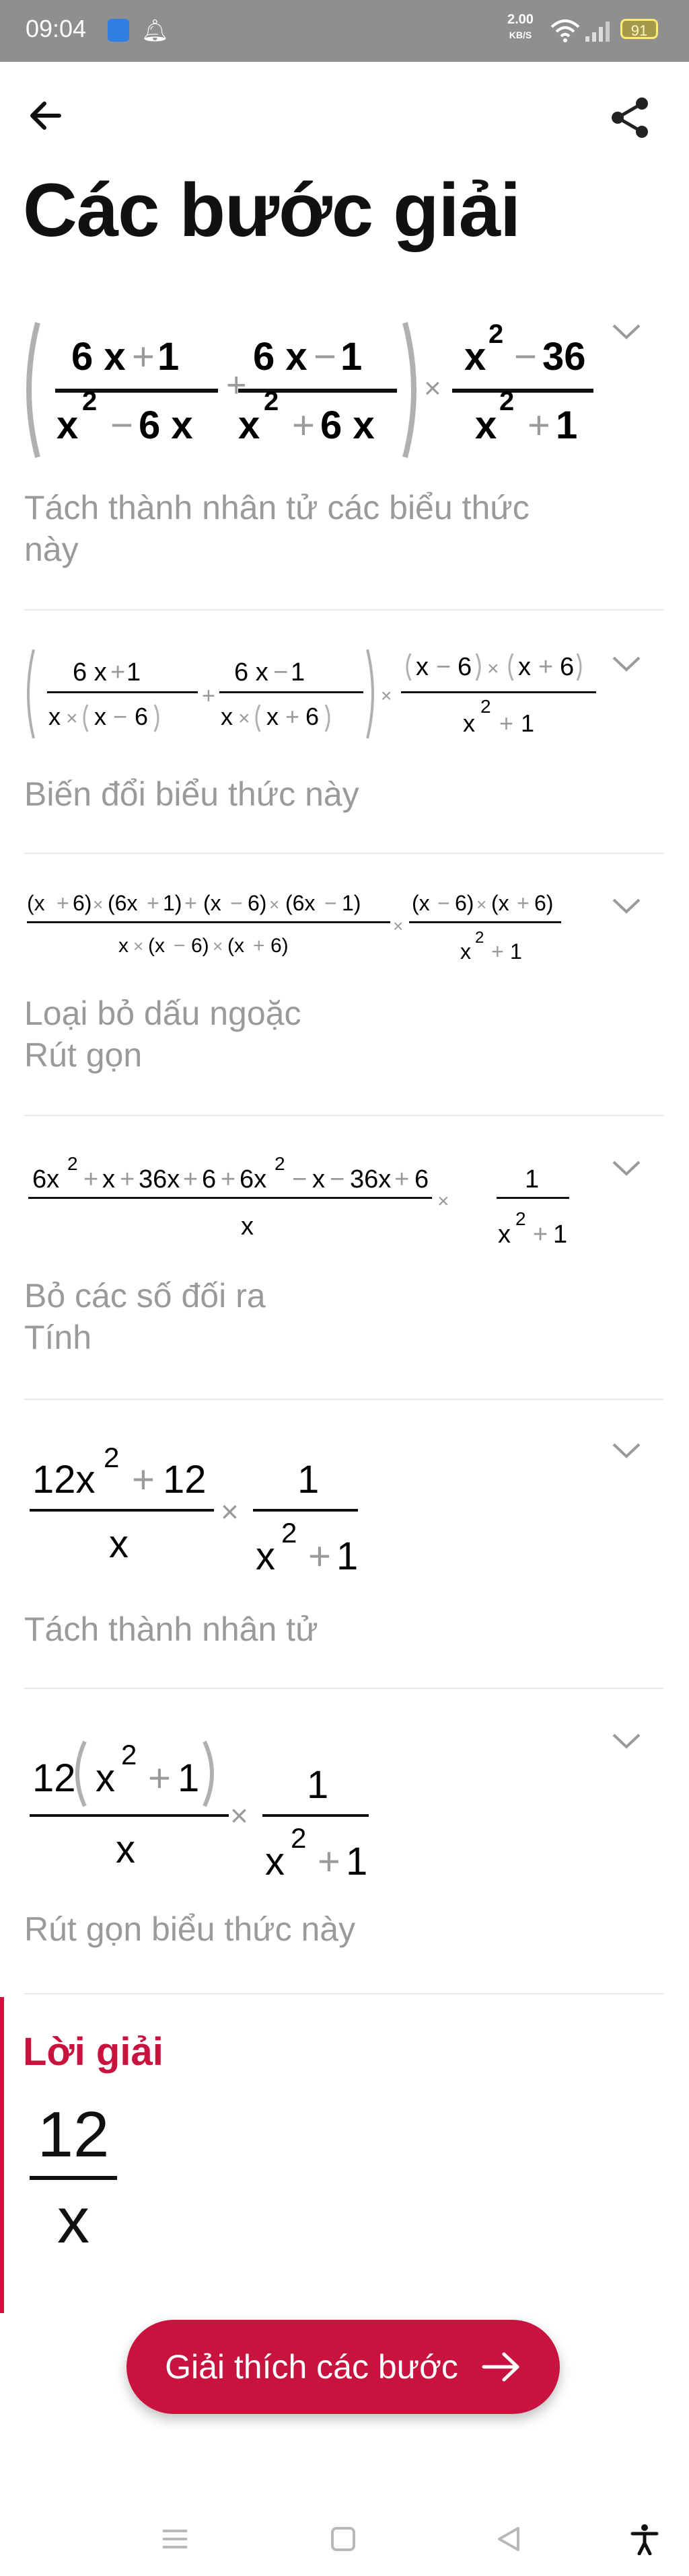 Image resolution: width=689 pixels, height=2576 pixels. I want to click on caption-line: Tách thành nhân tử các biểu thức, so click(277, 508).